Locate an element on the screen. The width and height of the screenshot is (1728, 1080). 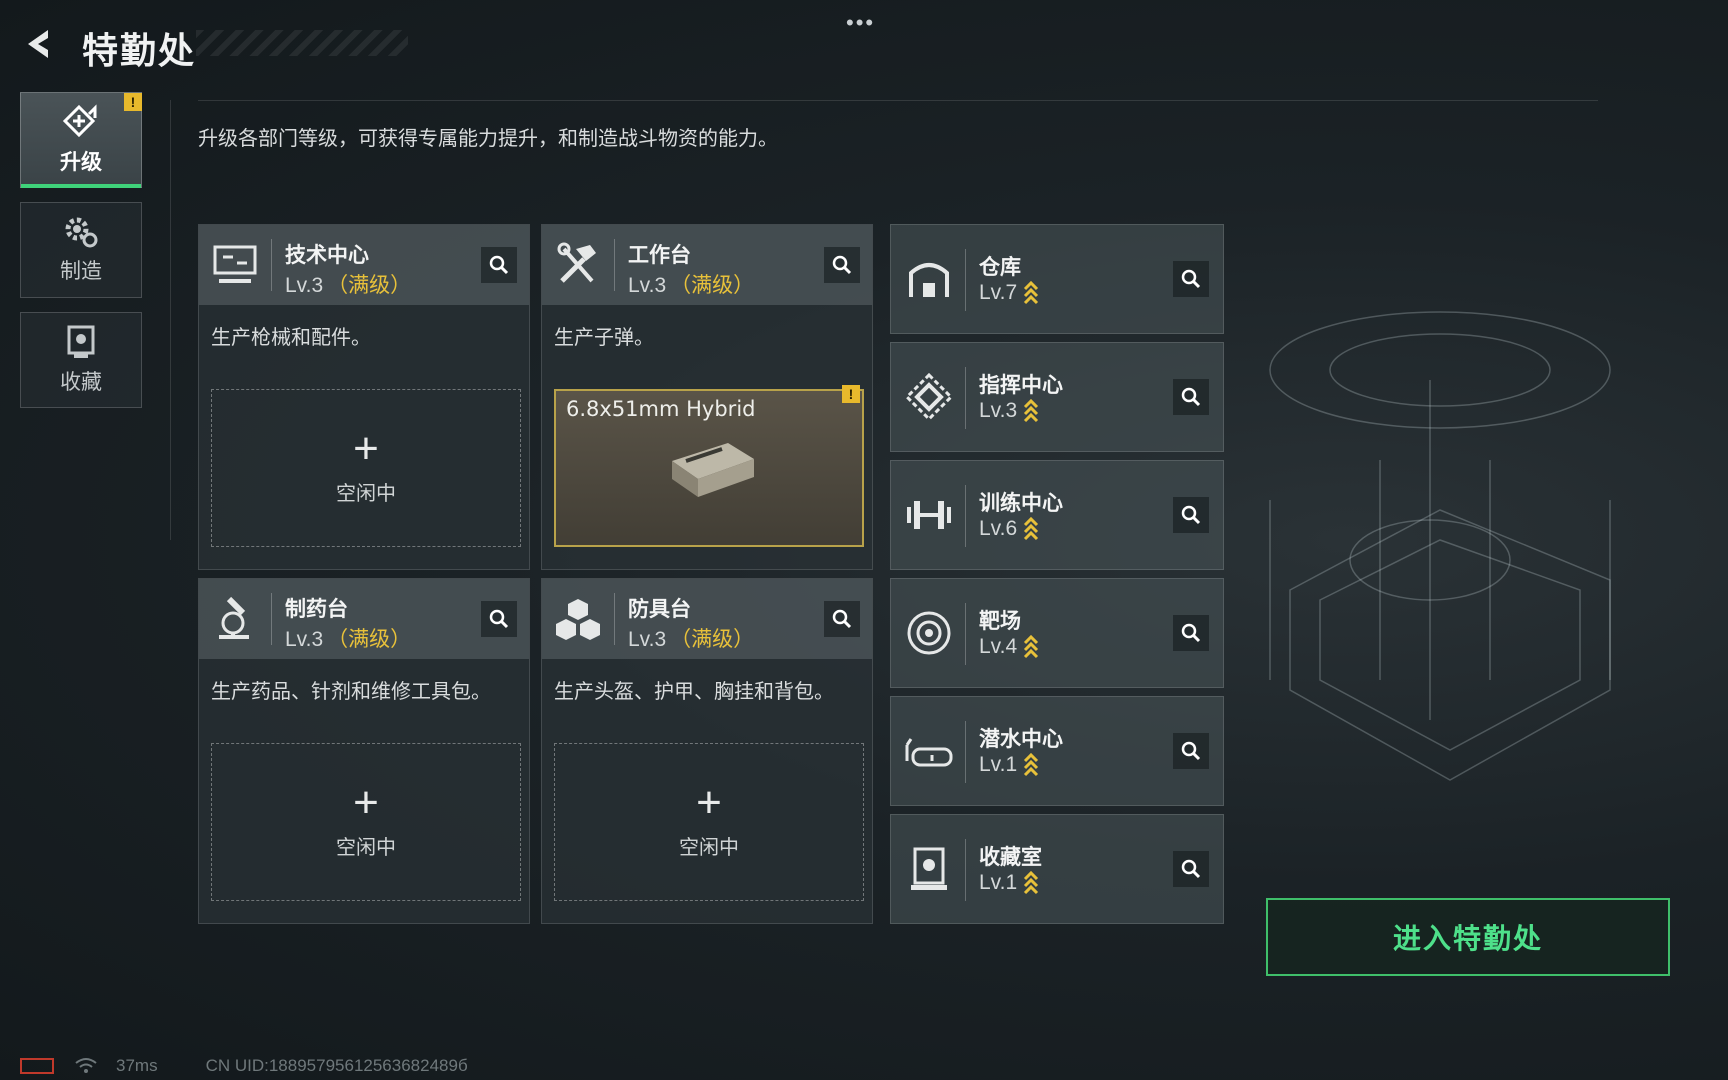
production-card: 技术中心 Lv.3 （满级） 生产枪械和配件。 + 空闲中 is located at coordinates (364, 397).